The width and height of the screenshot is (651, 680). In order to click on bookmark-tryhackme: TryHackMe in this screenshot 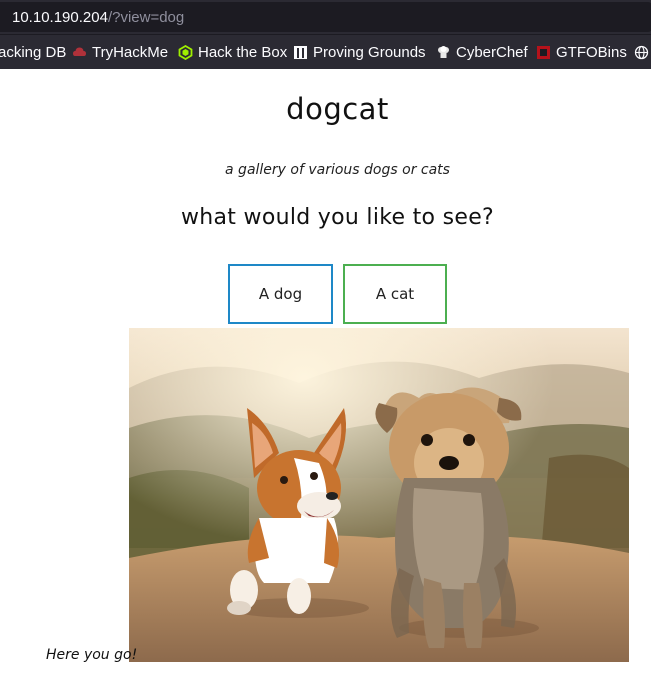, I will do `click(120, 52)`.